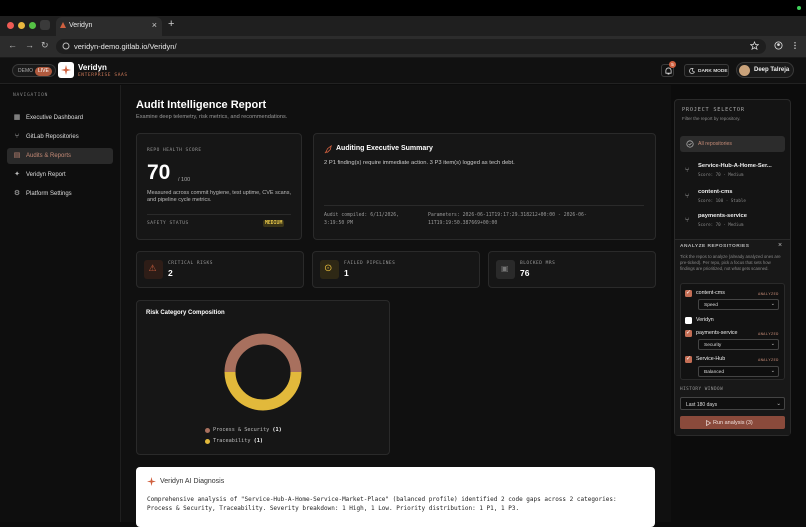 The height and width of the screenshot is (527, 806). What do you see at coordinates (463, 223) in the screenshot?
I see `parameters-line-2: 11T19:19:50.387669+00:00` at bounding box center [463, 223].